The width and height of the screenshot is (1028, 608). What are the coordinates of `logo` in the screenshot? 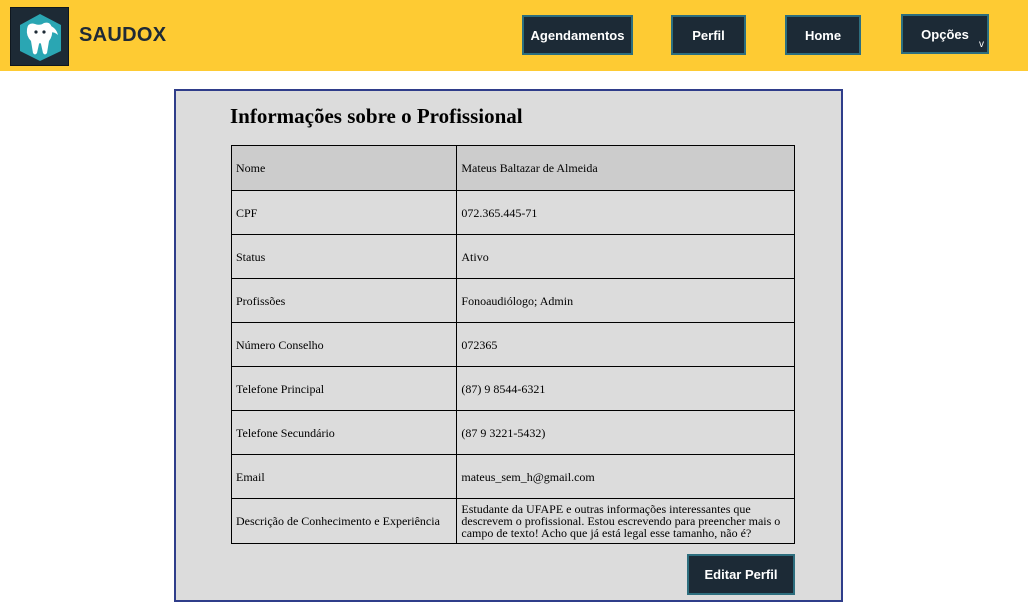 It's located at (39, 36).